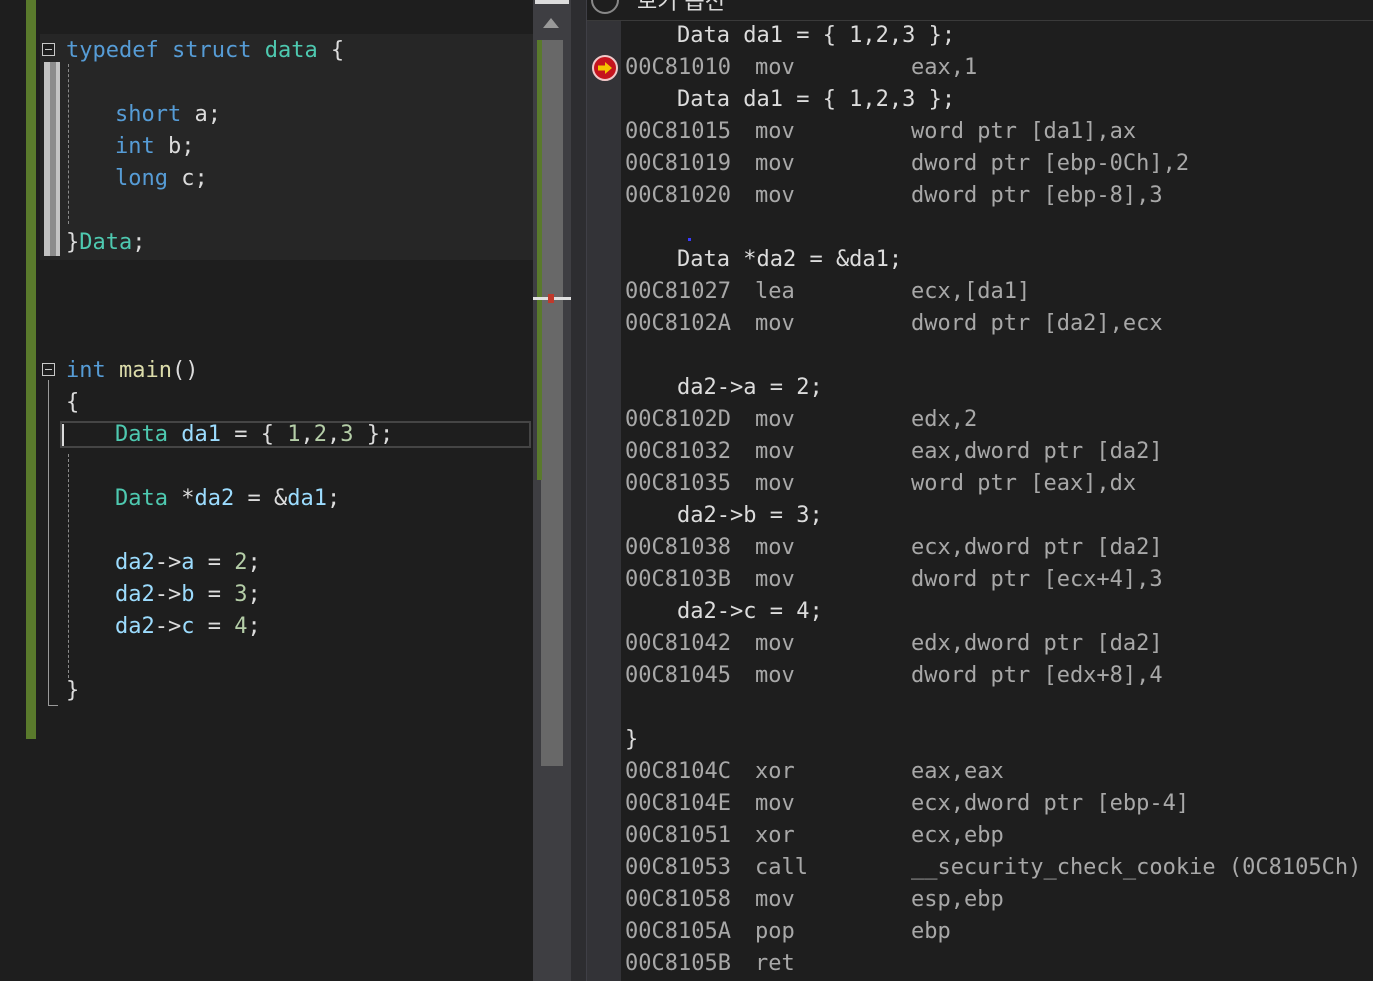  What do you see at coordinates (373, 434) in the screenshot?
I see `code-token: };` at bounding box center [373, 434].